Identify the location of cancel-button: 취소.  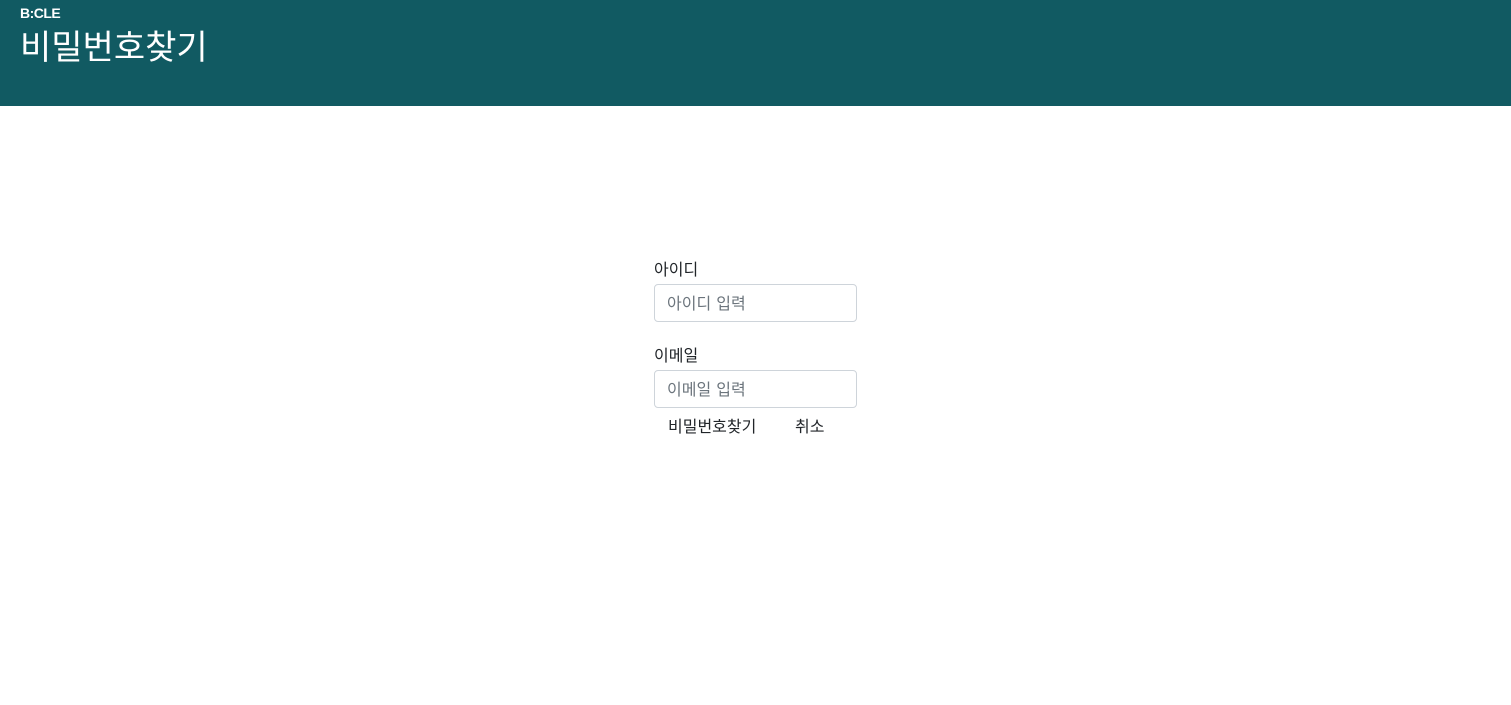
(809, 427).